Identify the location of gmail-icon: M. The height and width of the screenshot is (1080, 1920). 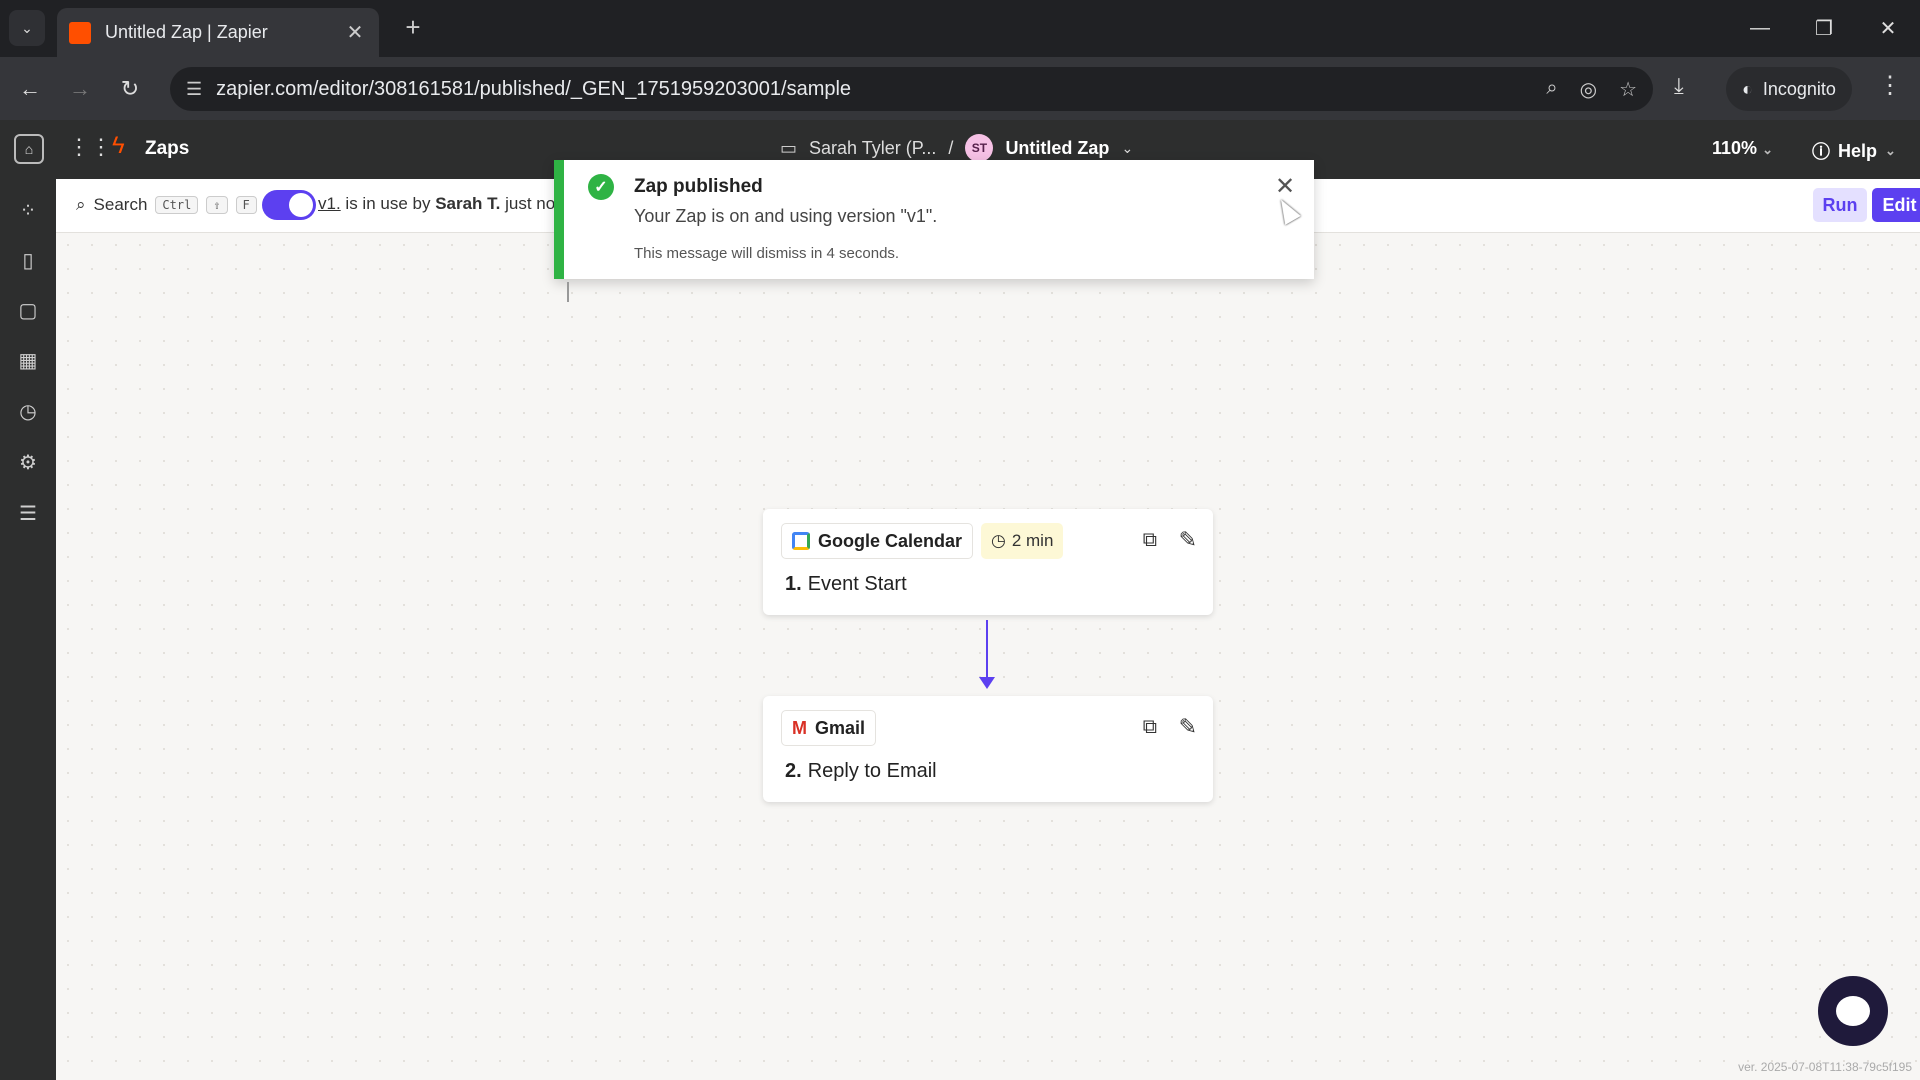
(799, 727).